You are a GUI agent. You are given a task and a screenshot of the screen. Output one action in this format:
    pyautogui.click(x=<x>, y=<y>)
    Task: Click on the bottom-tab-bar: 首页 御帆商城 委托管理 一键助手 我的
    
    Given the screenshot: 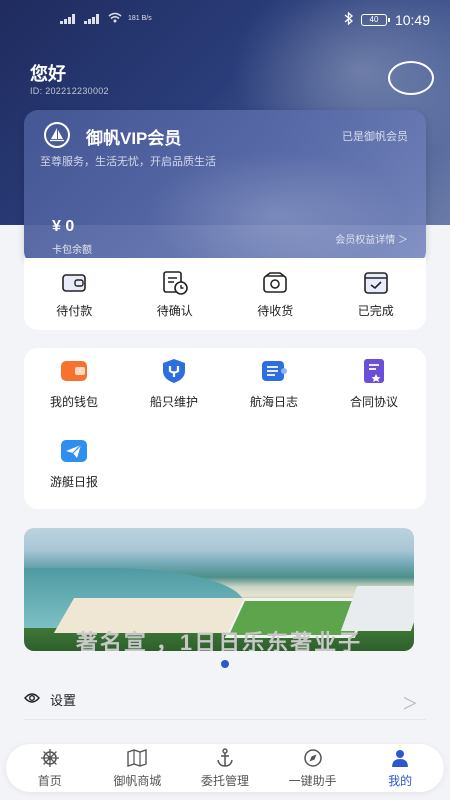 What is the action you would take?
    pyautogui.click(x=225, y=768)
    